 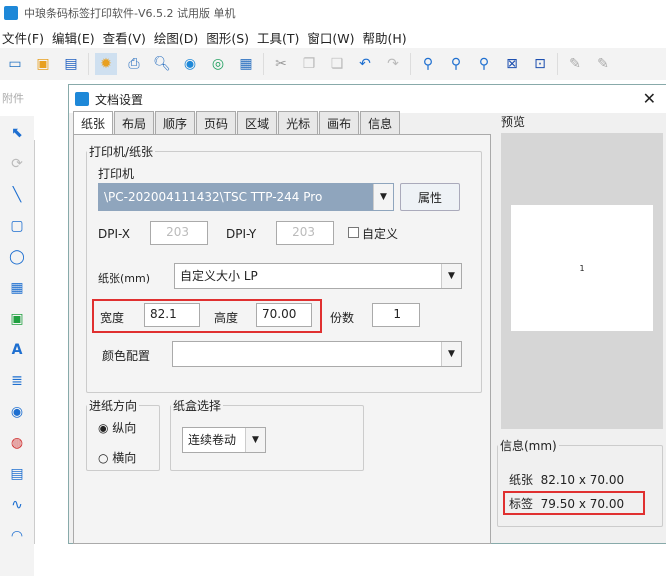 What do you see at coordinates (219, 276) in the screenshot?
I see `paper-size-value: 自定义大小 LP` at bounding box center [219, 276].